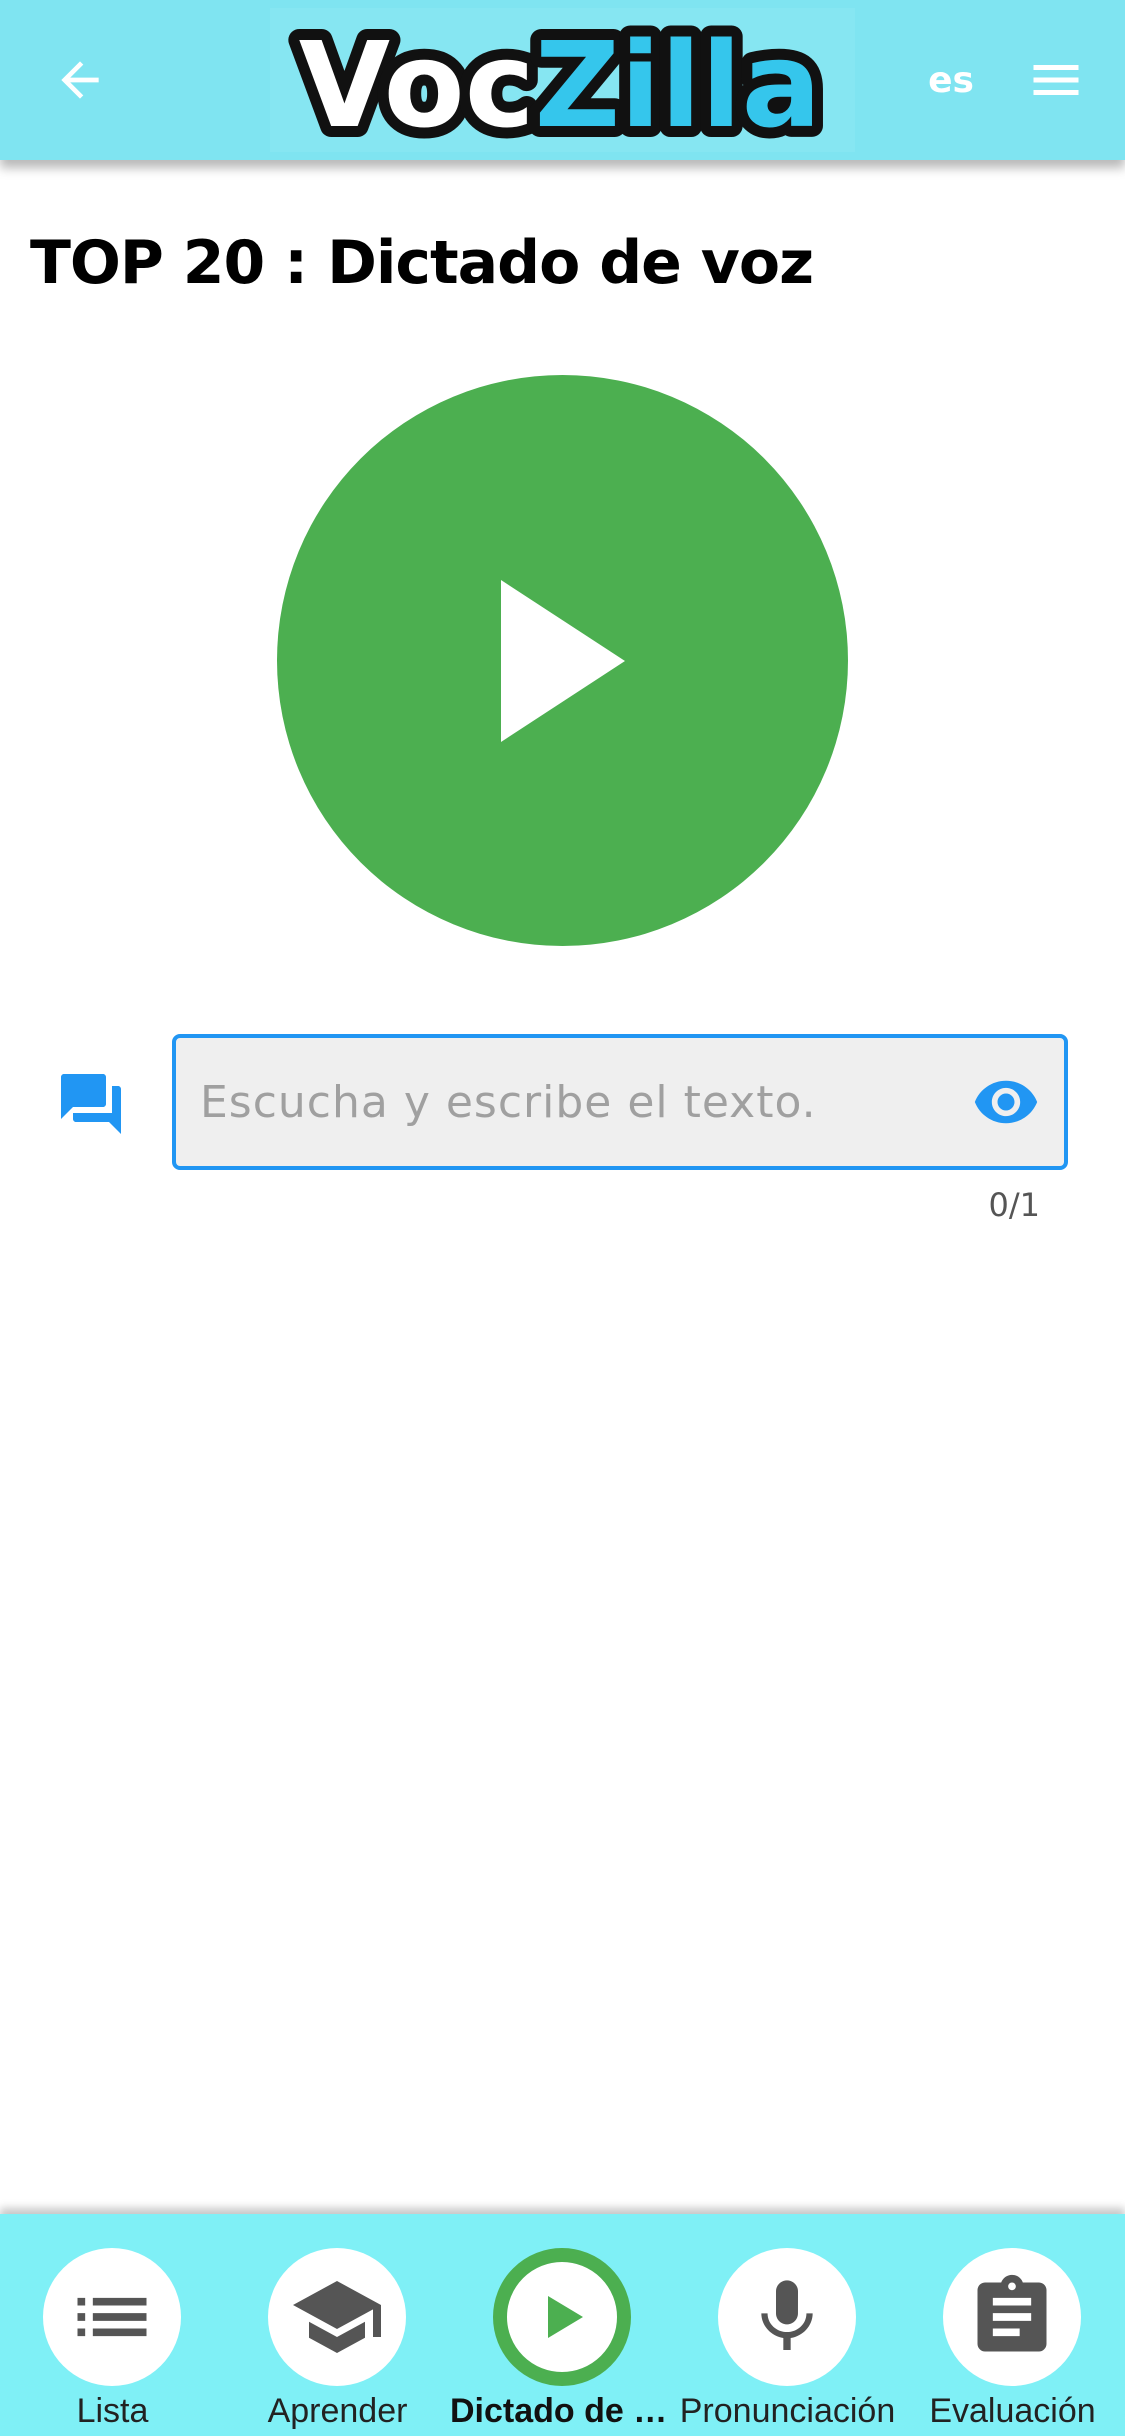 The height and width of the screenshot is (2436, 1125). Describe the element at coordinates (1012, 2411) in the screenshot. I see `nav-label: Evaluación` at that location.